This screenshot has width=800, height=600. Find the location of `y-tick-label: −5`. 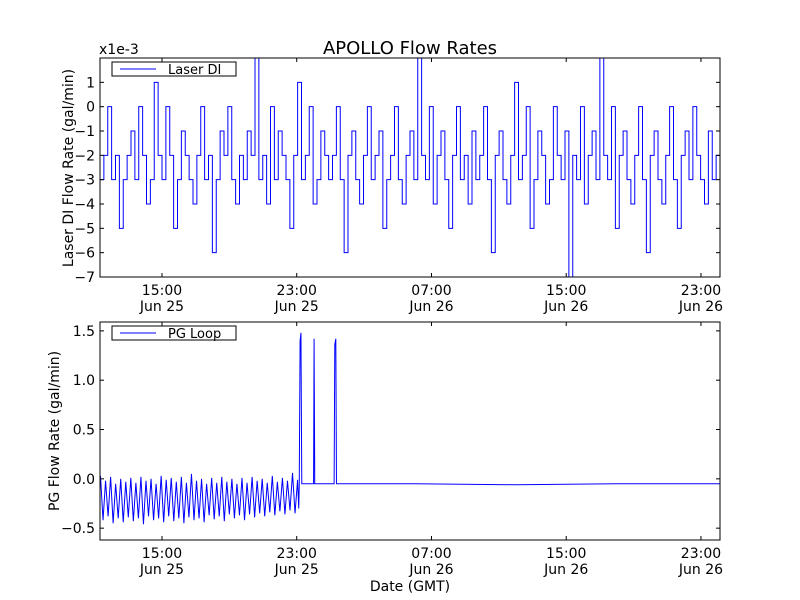

y-tick-label: −5 is located at coordinates (84, 229).